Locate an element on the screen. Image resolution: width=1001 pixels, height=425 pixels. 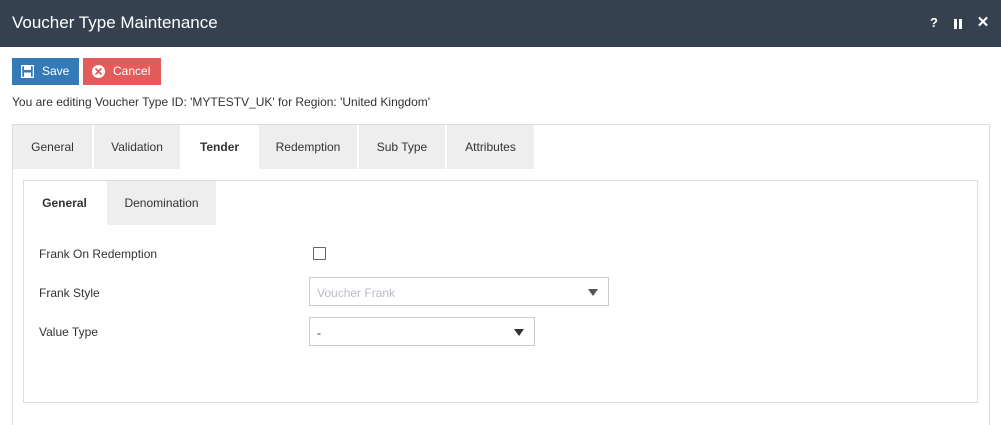
cancel-label: Cancel is located at coordinates (132, 71).